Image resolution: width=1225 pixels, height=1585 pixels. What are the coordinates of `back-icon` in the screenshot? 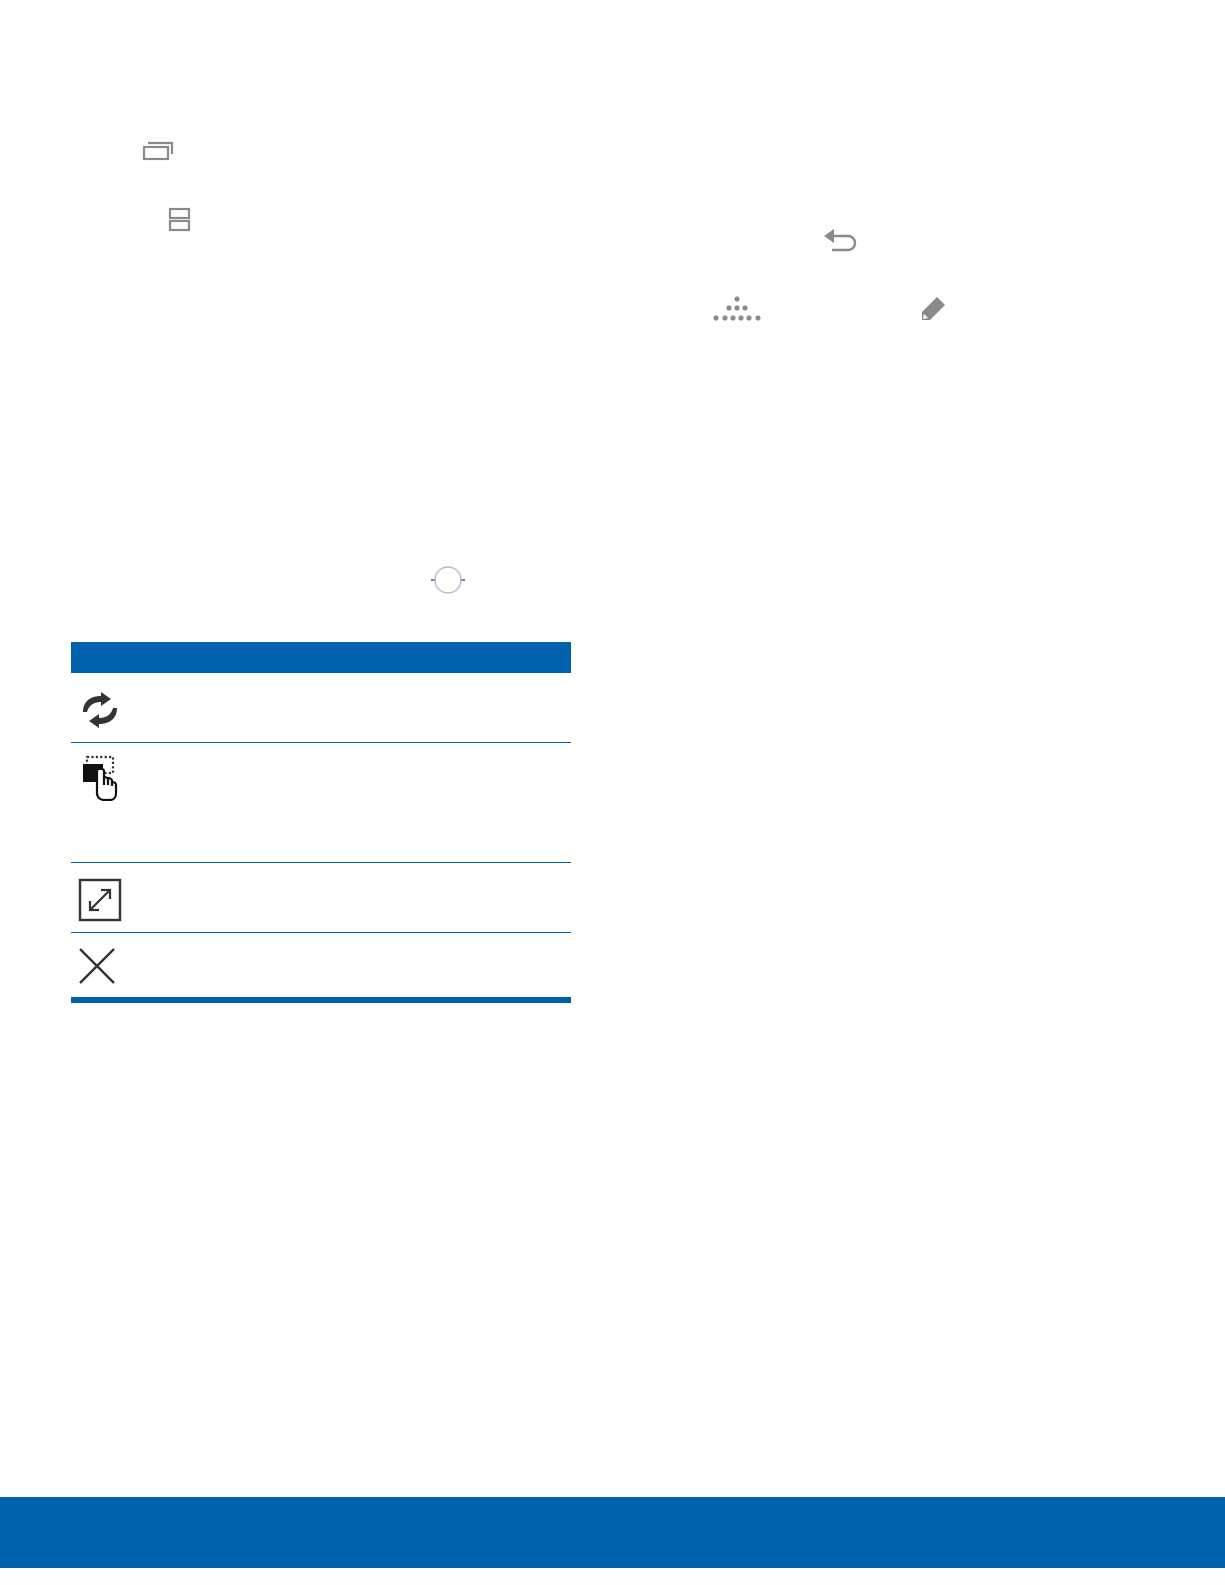 It's located at (841, 240).